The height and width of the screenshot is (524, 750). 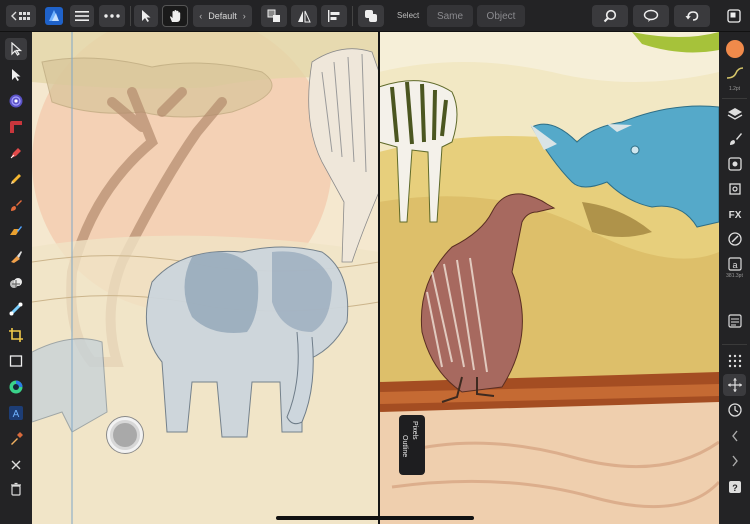 What do you see at coordinates (408, 15) in the screenshot?
I see `select-label: Select` at bounding box center [408, 15].